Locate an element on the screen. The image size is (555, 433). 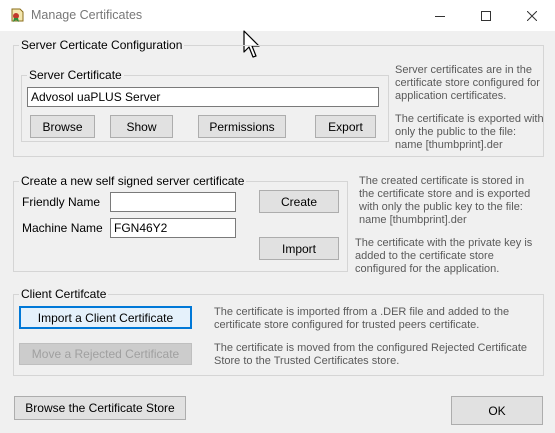
close-icon is located at coordinates (532, 15).